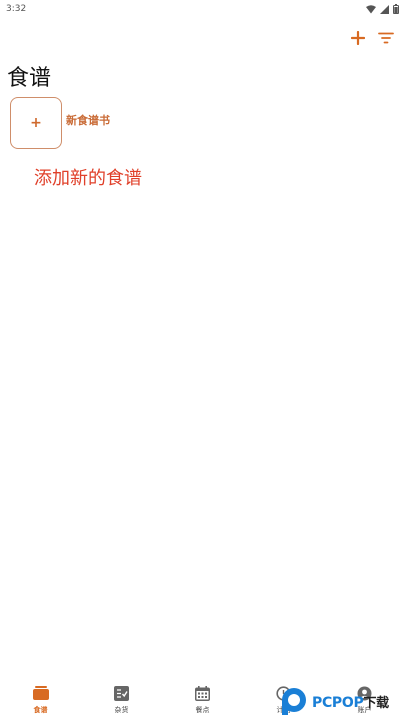  Describe the element at coordinates (202, 710) in the screenshot. I see `nav-label: 餐点` at that location.